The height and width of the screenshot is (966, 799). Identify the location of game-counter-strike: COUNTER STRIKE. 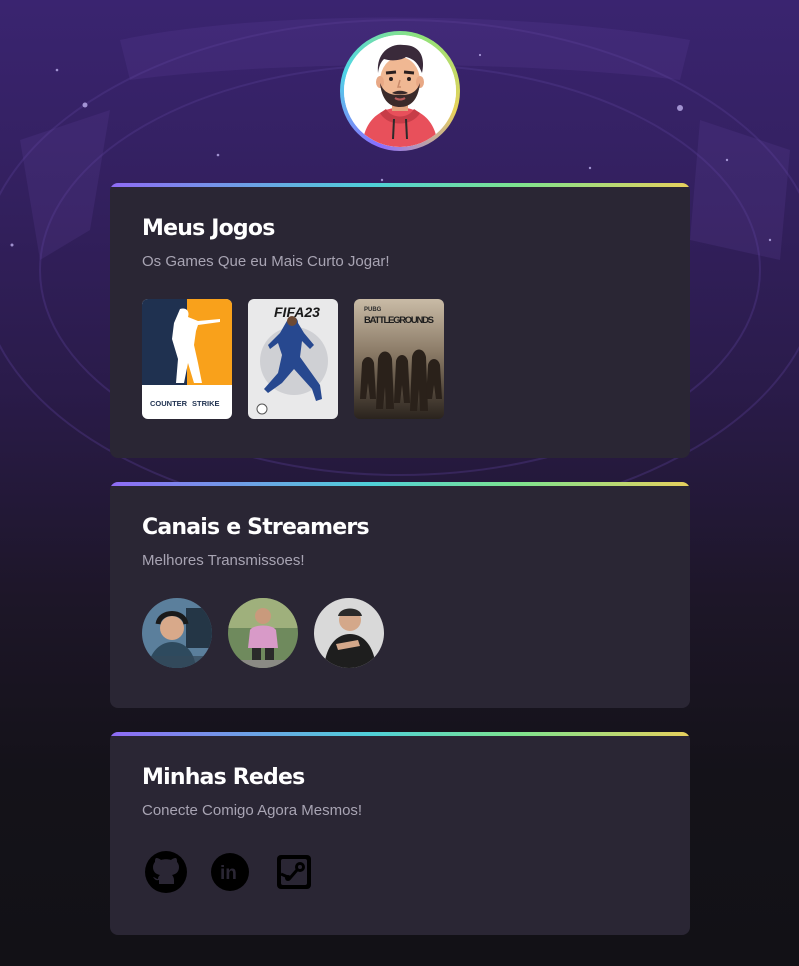
(187, 359).